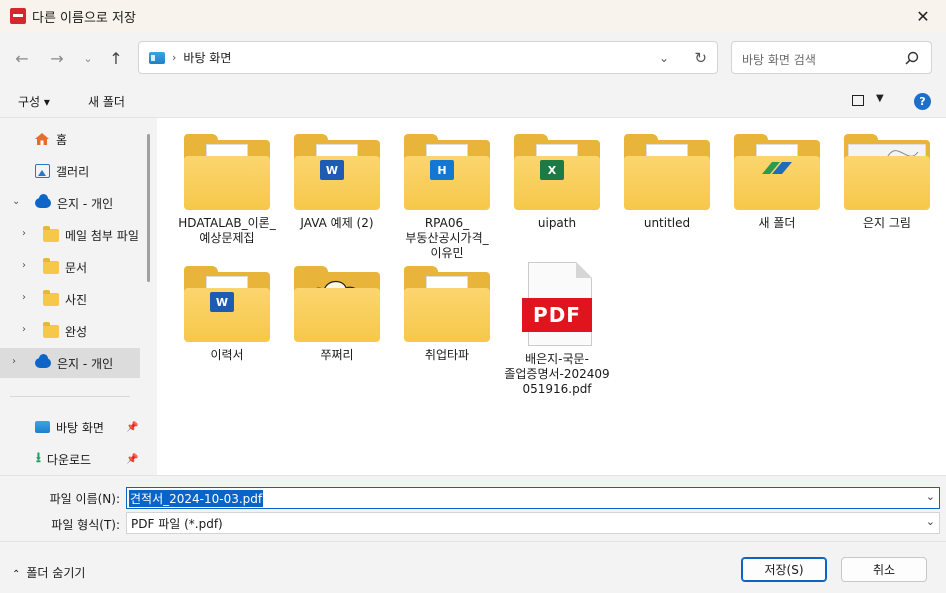 The image size is (946, 593). What do you see at coordinates (779, 60) in the screenshot?
I see `search-placeholder: 바탕 화면 검색` at bounding box center [779, 60].